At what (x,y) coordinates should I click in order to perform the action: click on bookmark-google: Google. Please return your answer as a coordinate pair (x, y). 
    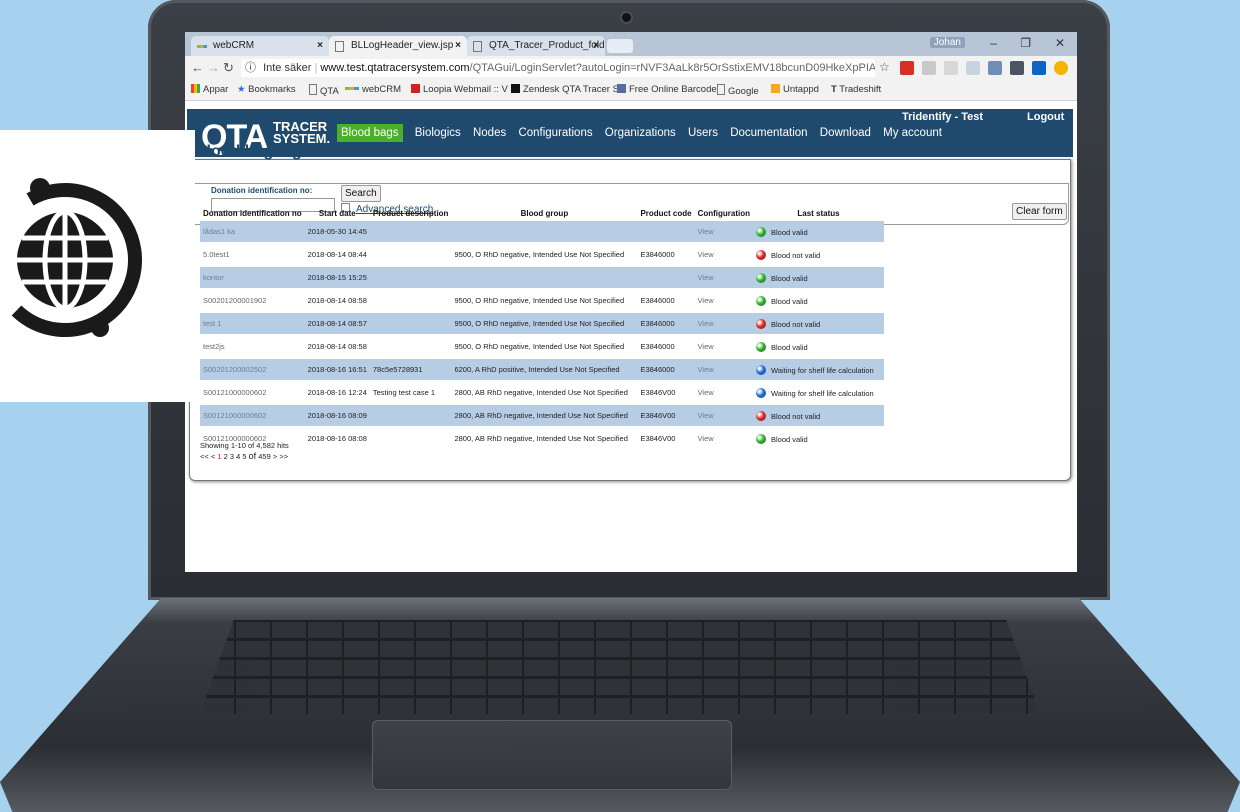
    Looking at the image, I should click on (738, 90).